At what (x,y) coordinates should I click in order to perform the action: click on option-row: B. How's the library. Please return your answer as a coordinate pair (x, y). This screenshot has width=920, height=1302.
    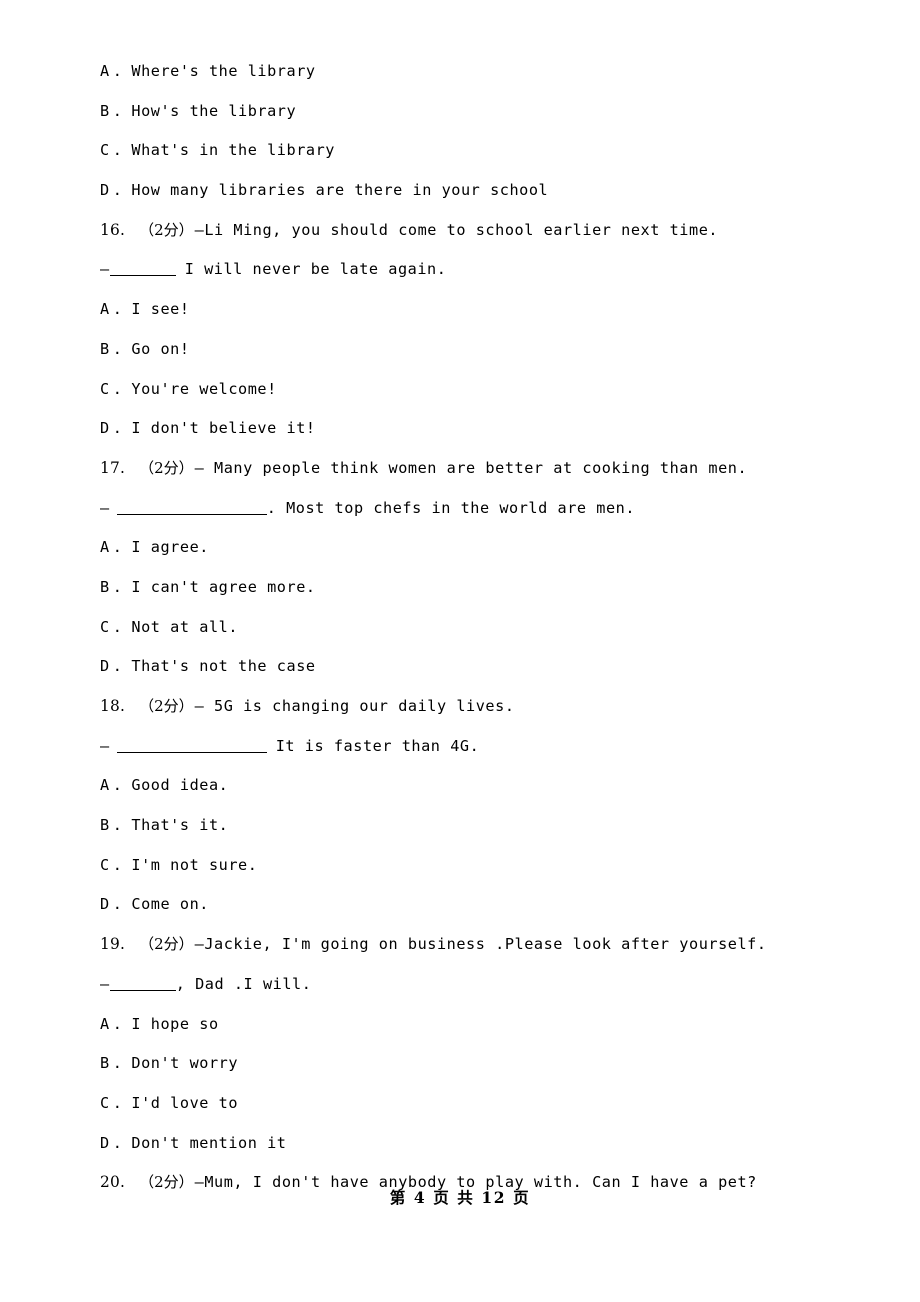
    Looking at the image, I should click on (470, 112).